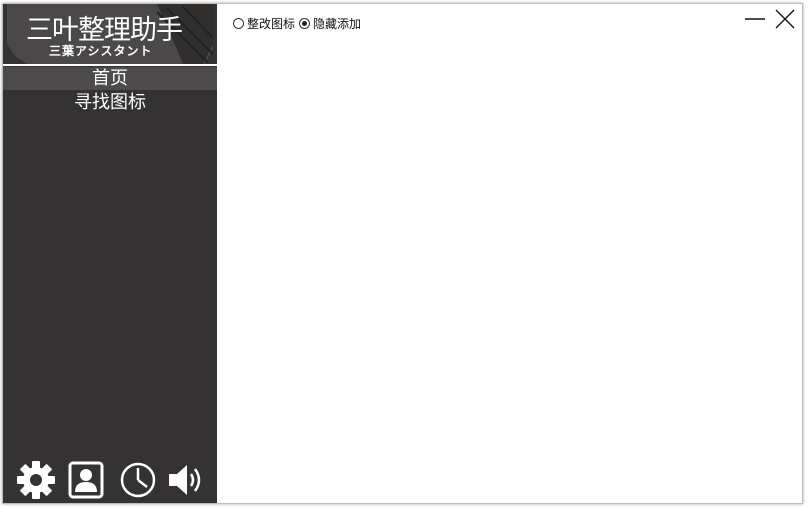  Describe the element at coordinates (110, 78) in the screenshot. I see `sidebar-item-home: 首页` at that location.